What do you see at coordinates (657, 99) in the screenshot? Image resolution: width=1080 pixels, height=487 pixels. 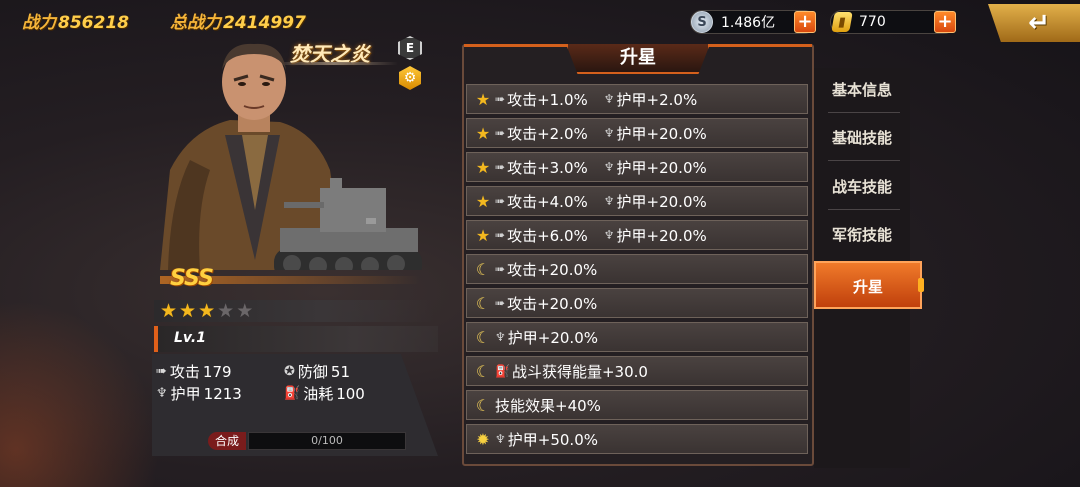 I see `upgrade-effect-text: 护甲+2.0%` at bounding box center [657, 99].